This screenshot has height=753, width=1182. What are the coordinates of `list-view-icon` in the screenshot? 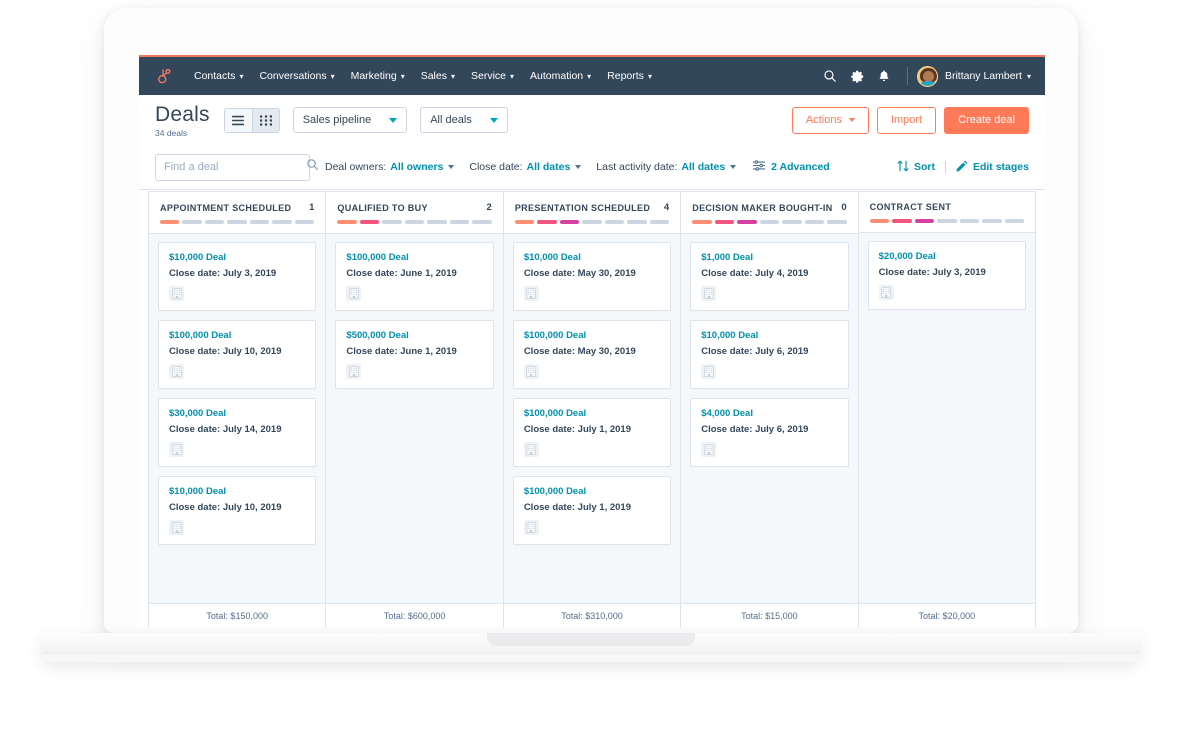 It's located at (238, 120).